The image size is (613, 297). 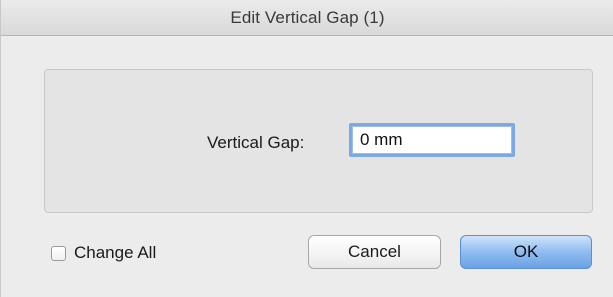 What do you see at coordinates (256, 142) in the screenshot?
I see `vertical-gap-label: Vertical Gap:` at bounding box center [256, 142].